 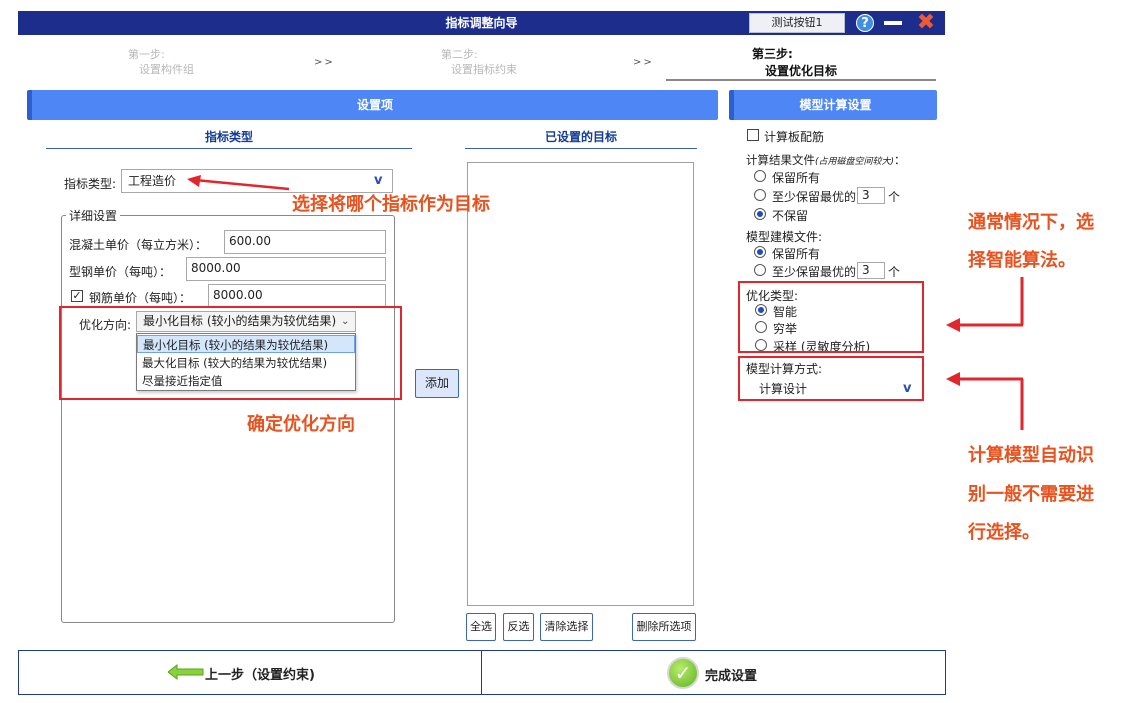 I want to click on result-keep-best-label: 至少保留最优的, so click(x=814, y=197).